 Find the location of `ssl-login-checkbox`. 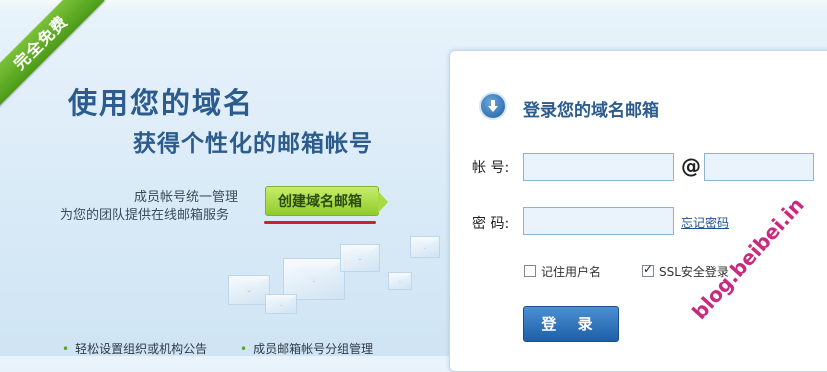

ssl-login-checkbox is located at coordinates (648, 269).